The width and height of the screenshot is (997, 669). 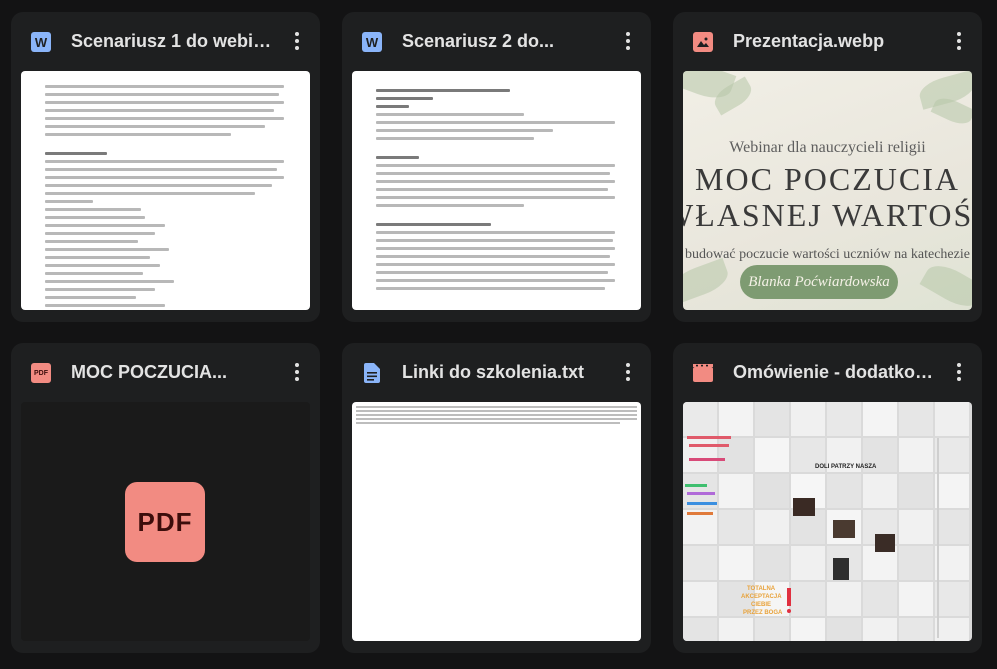 What do you see at coordinates (763, 613) in the screenshot?
I see `video-footer-line-4: PRZEZ BOGA` at bounding box center [763, 613].